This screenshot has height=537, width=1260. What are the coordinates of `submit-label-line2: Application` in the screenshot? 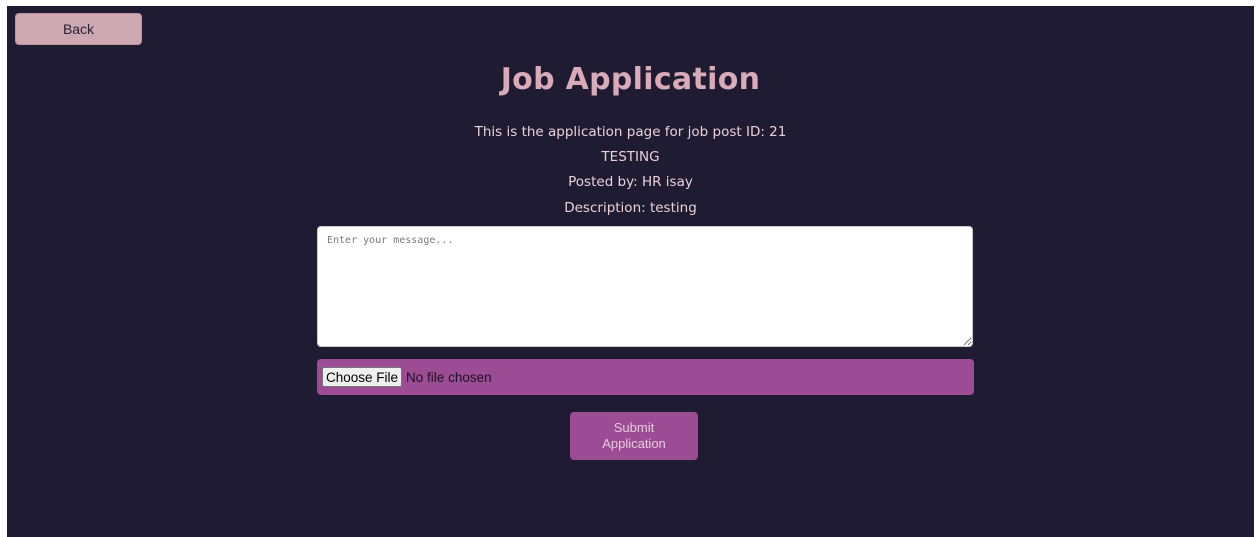 It's located at (634, 443).